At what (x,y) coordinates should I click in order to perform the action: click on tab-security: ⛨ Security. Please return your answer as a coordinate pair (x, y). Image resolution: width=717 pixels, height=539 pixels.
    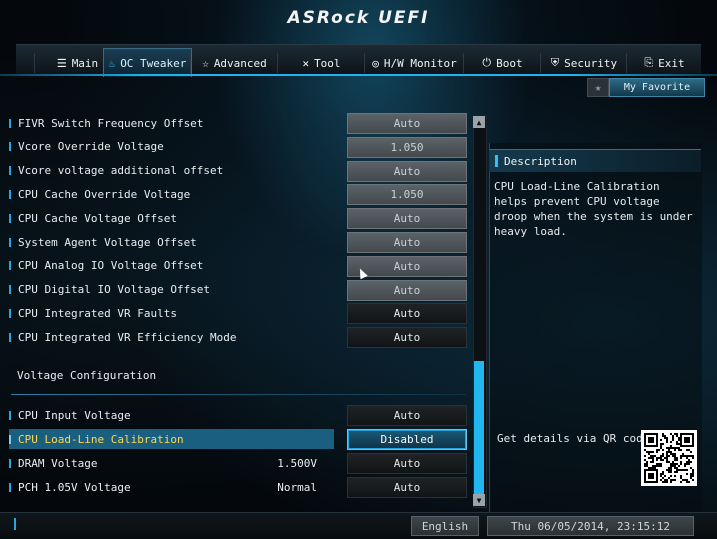
    Looking at the image, I should click on (583, 63).